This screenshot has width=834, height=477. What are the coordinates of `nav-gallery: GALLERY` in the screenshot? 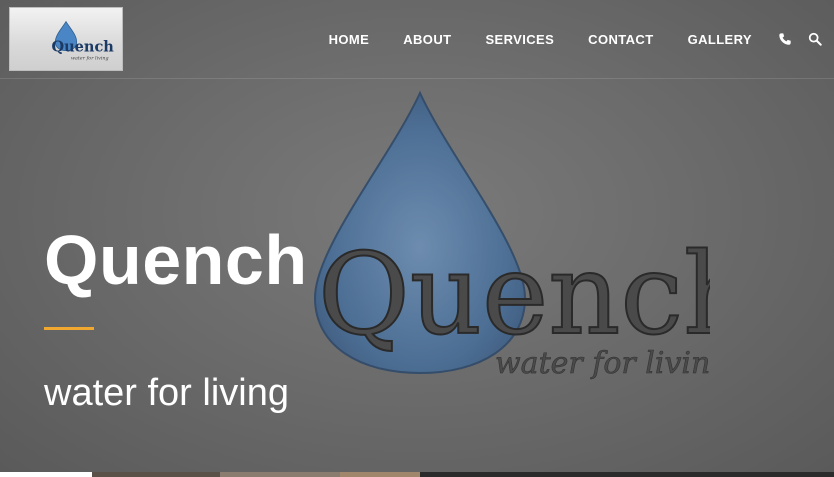 It's located at (720, 39).